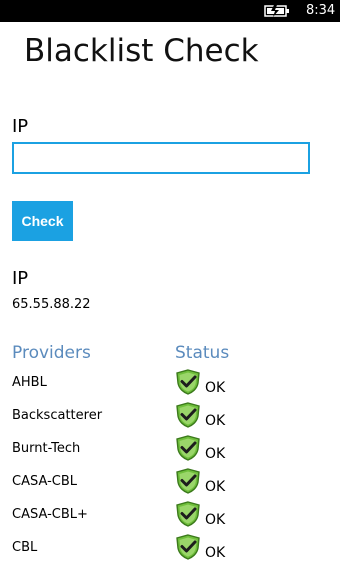 Image resolution: width=340 pixels, height=567 pixels. Describe the element at coordinates (170, 548) in the screenshot. I see `list-item: CBL OK` at that location.